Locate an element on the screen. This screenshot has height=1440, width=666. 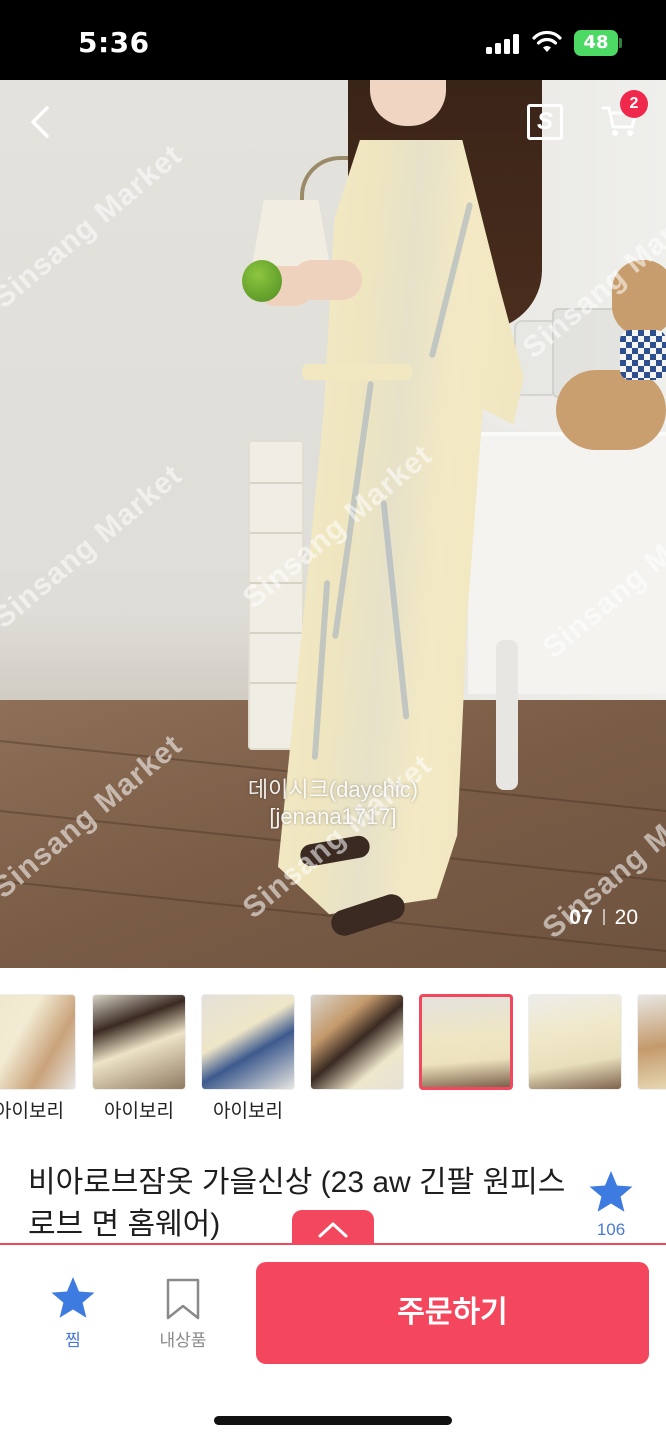
wifi-icon is located at coordinates (547, 41).